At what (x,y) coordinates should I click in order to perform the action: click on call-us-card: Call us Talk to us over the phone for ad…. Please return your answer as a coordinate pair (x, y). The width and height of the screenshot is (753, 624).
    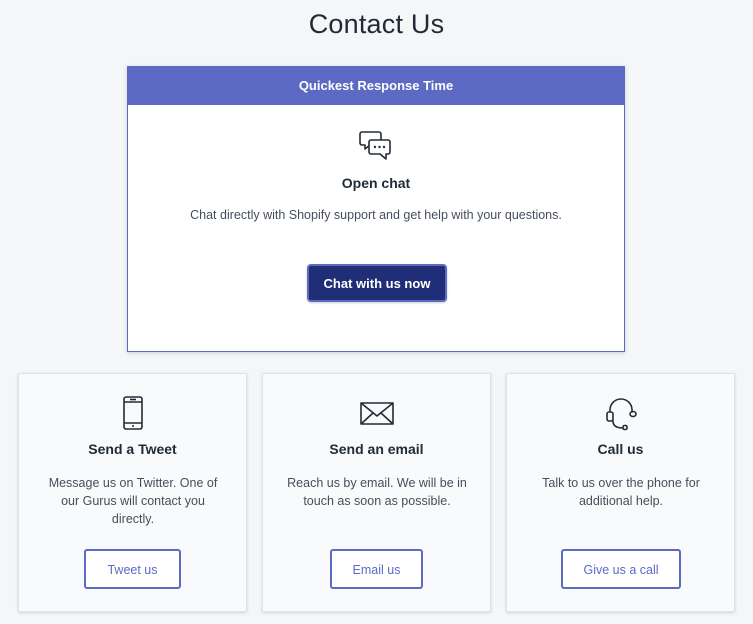
    Looking at the image, I should click on (620, 492).